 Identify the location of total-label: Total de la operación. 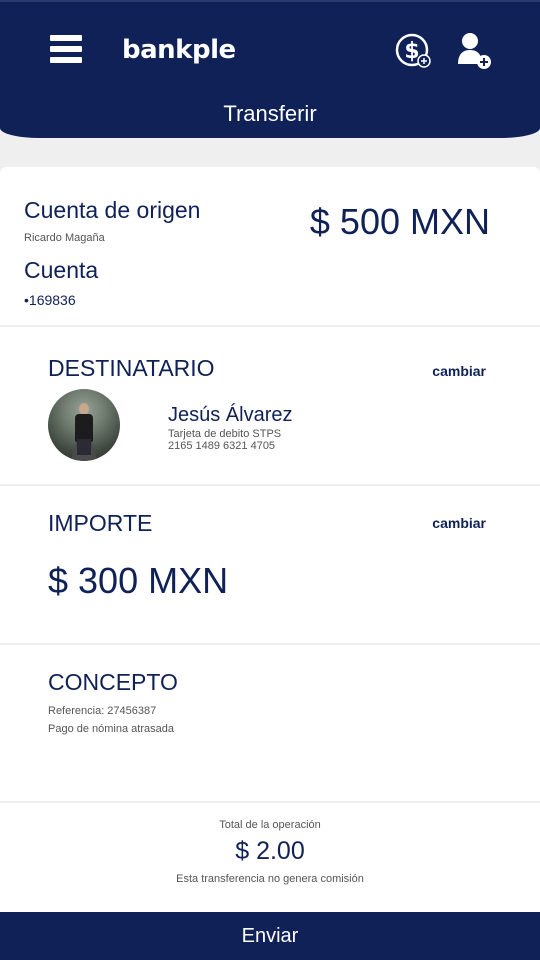
(270, 825).